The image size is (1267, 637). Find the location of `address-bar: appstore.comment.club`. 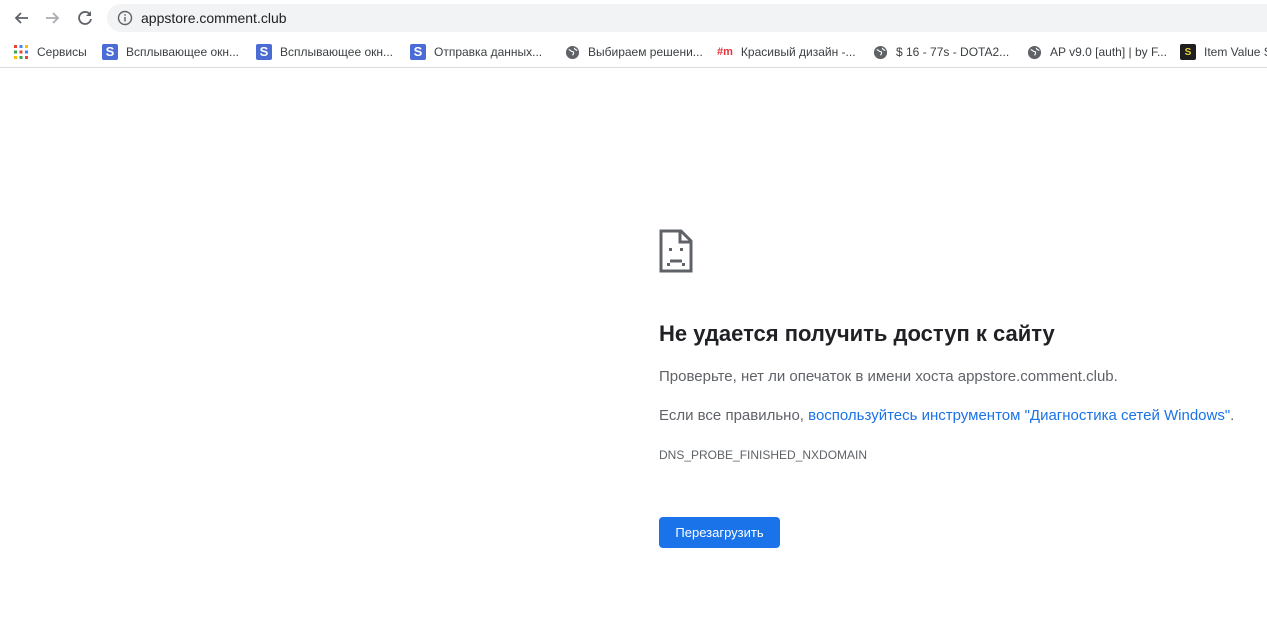

address-bar: appstore.comment.club is located at coordinates (687, 18).